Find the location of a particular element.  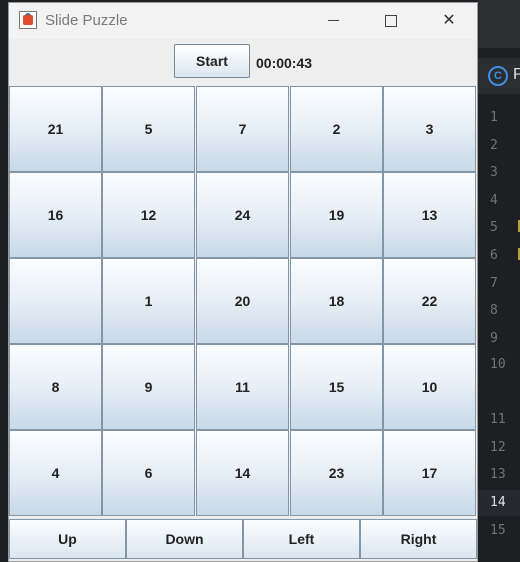

puzzle-tile: 24 is located at coordinates (242, 215).